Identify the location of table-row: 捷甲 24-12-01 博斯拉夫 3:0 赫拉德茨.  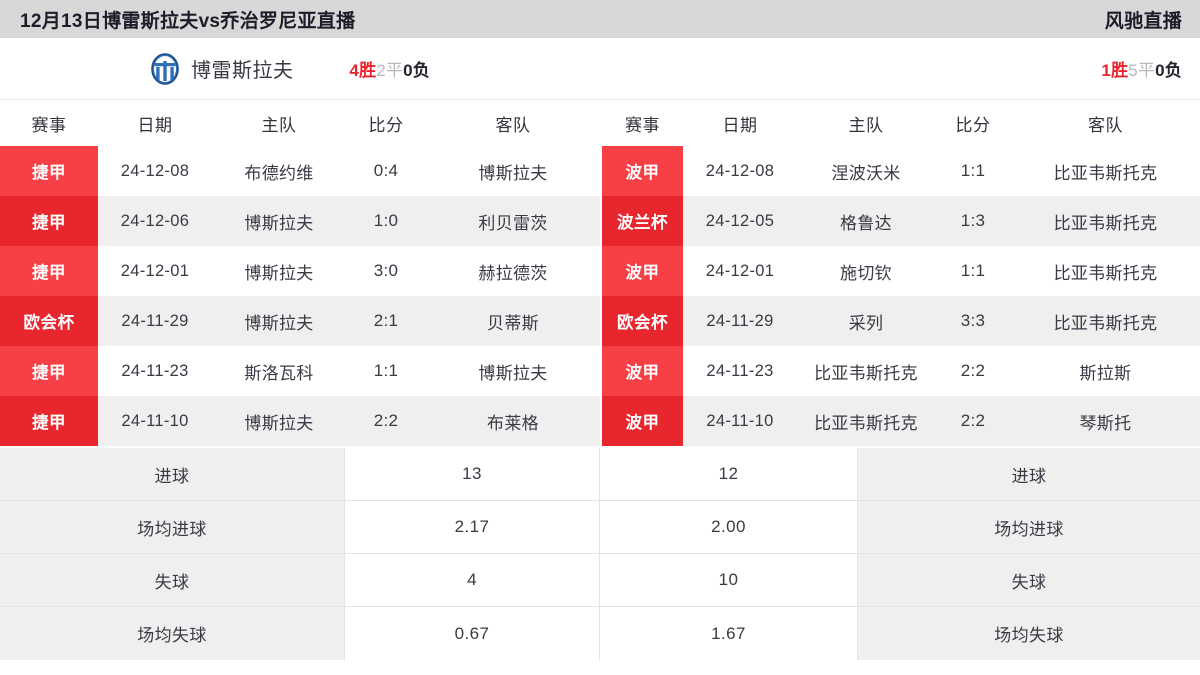
(300, 271).